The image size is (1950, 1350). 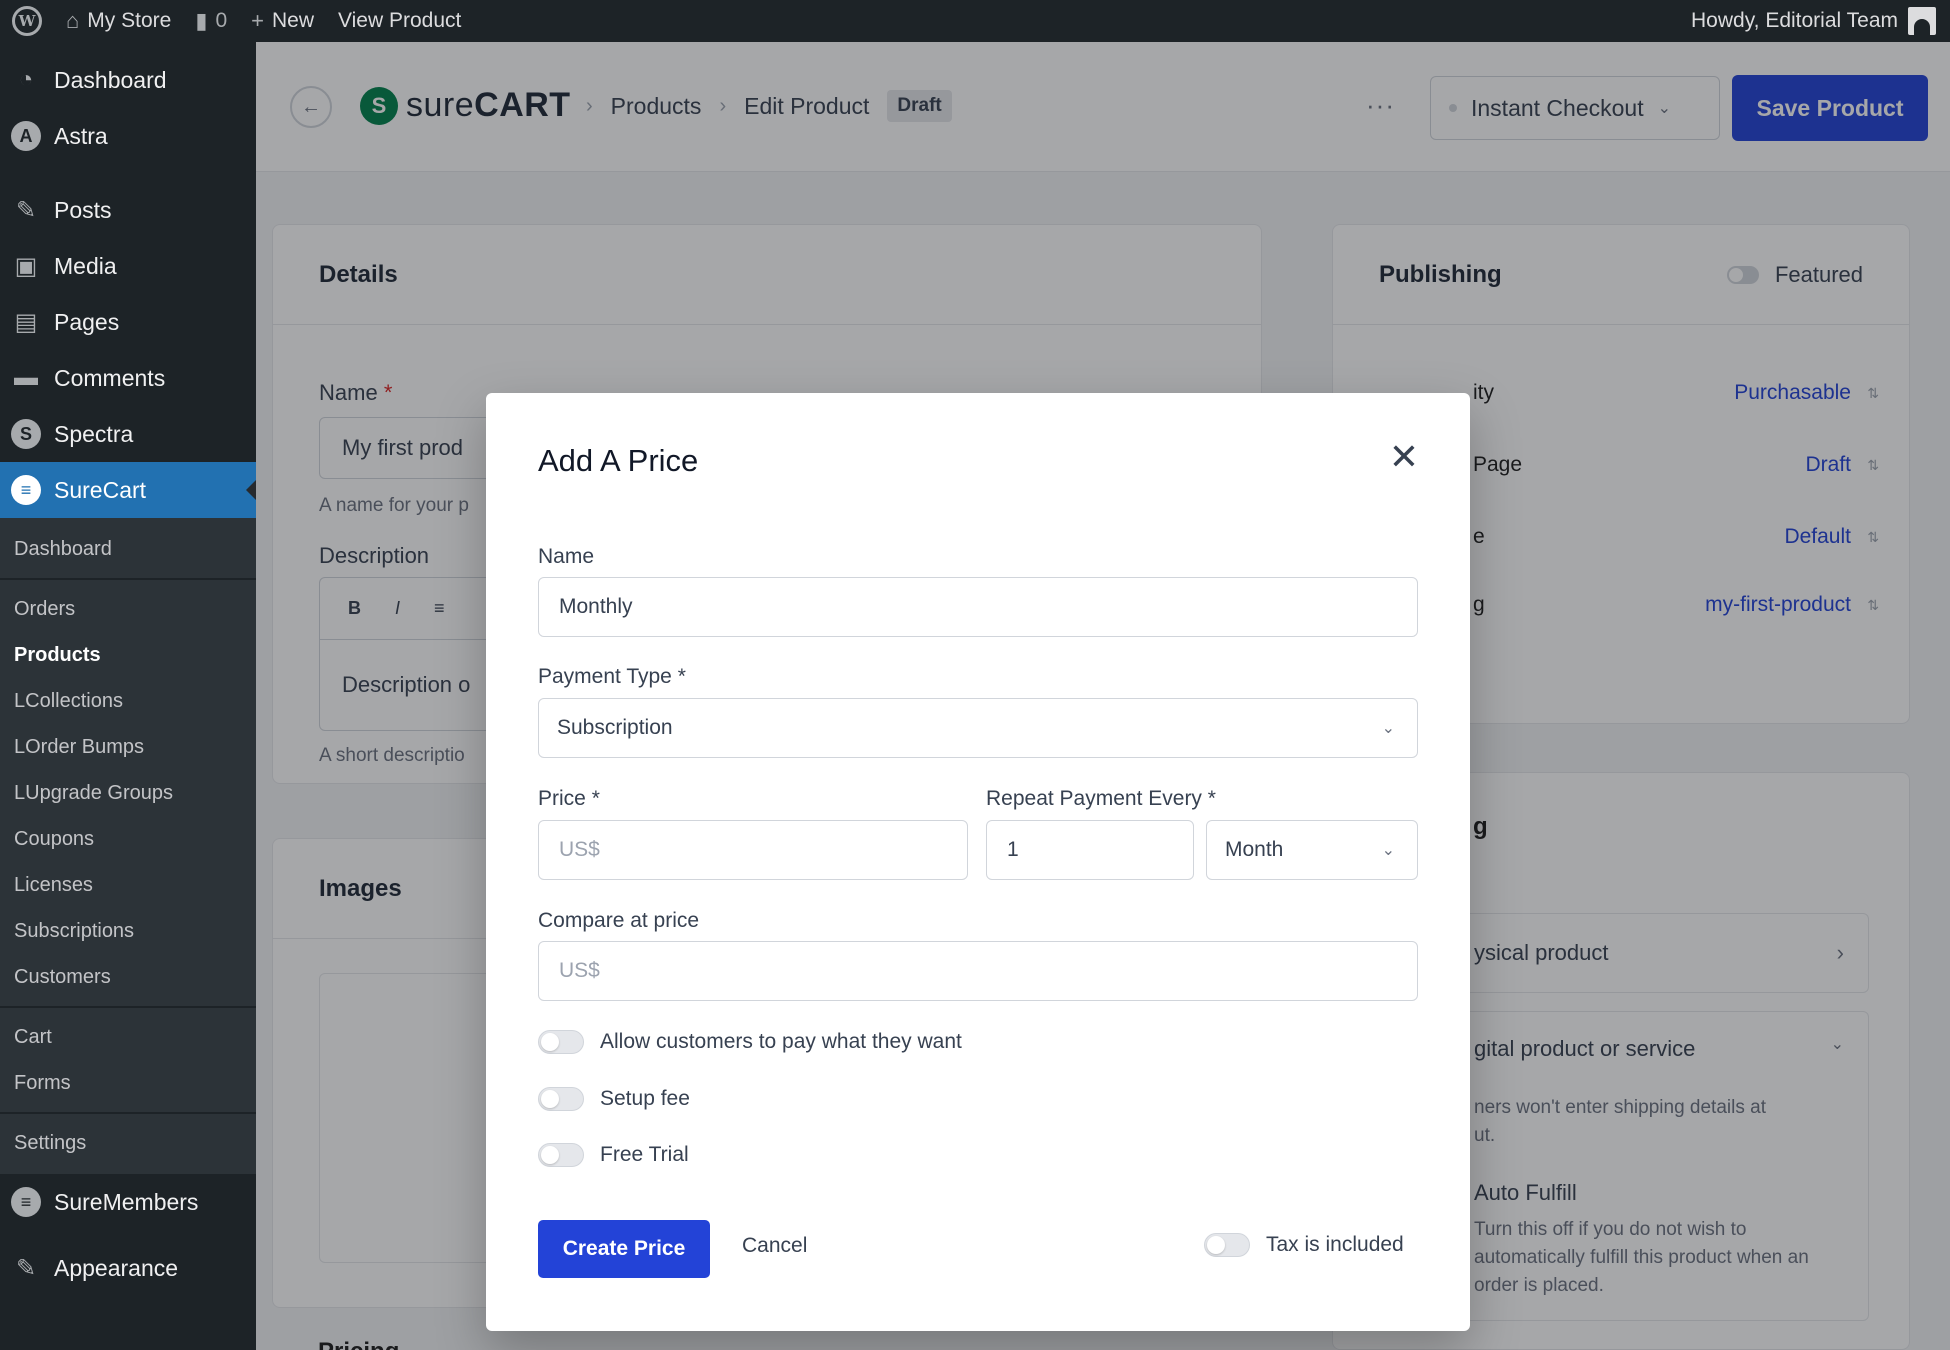 I want to click on submenu-upgrade-groups: L Upgrade Groups, so click(x=128, y=793).